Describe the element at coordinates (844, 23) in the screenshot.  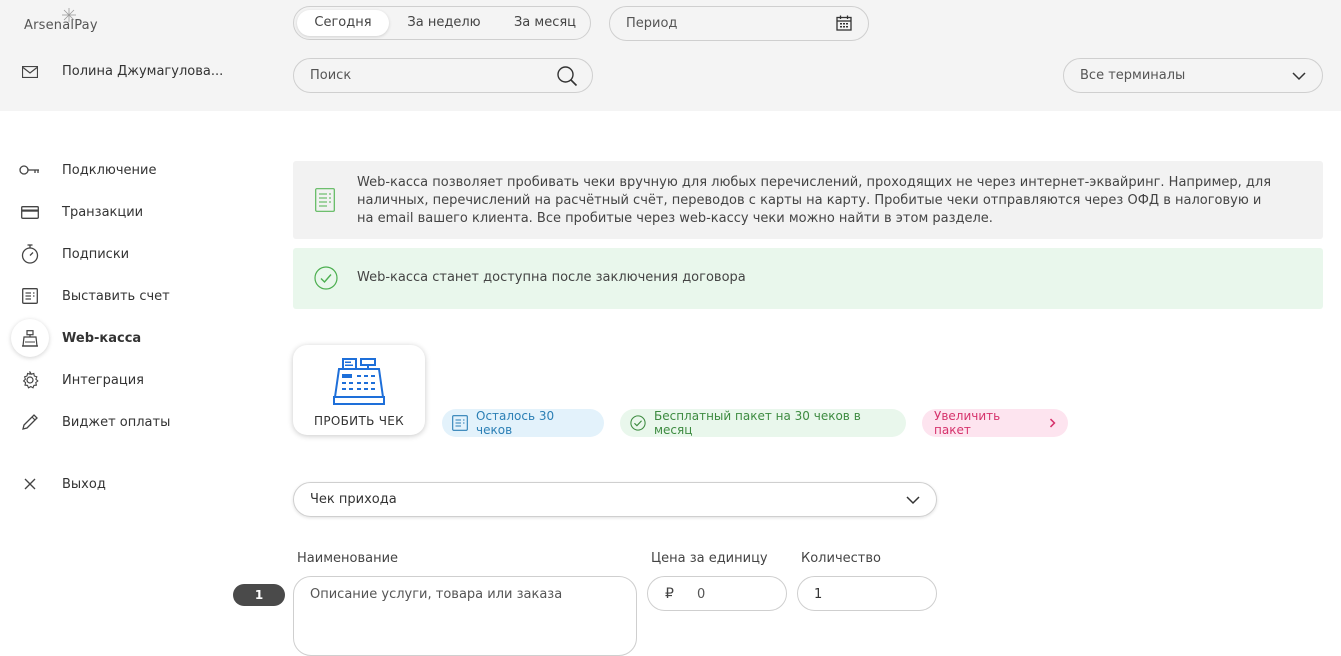
I see `calendar-icon` at that location.